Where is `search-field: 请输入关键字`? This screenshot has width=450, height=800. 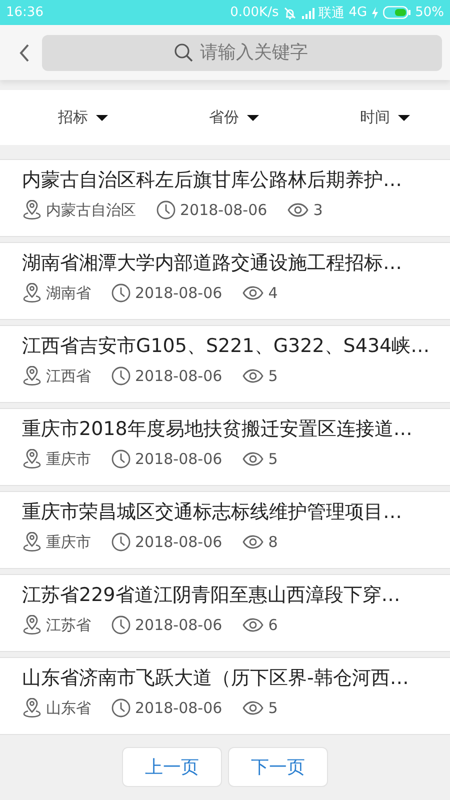 search-field: 请输入关键字 is located at coordinates (242, 52).